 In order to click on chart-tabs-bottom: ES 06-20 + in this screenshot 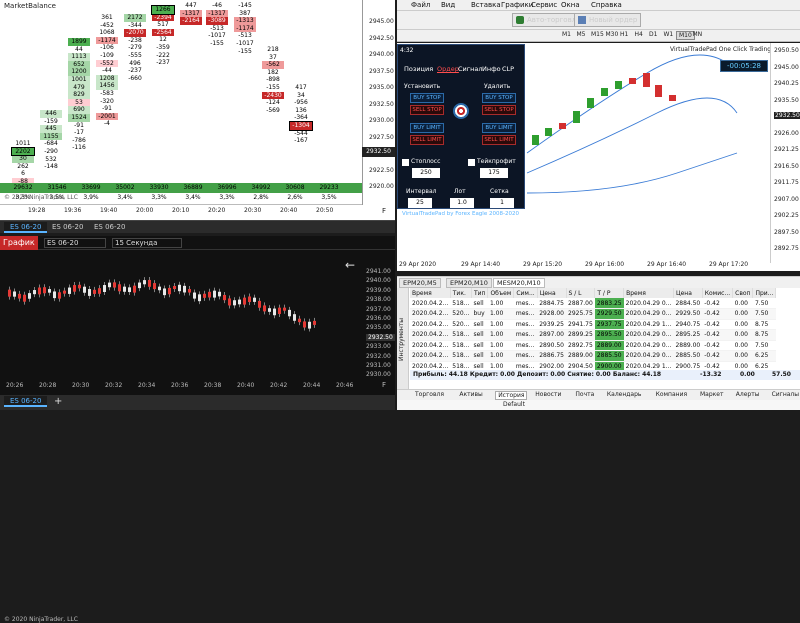, I will do `click(197, 402)`.